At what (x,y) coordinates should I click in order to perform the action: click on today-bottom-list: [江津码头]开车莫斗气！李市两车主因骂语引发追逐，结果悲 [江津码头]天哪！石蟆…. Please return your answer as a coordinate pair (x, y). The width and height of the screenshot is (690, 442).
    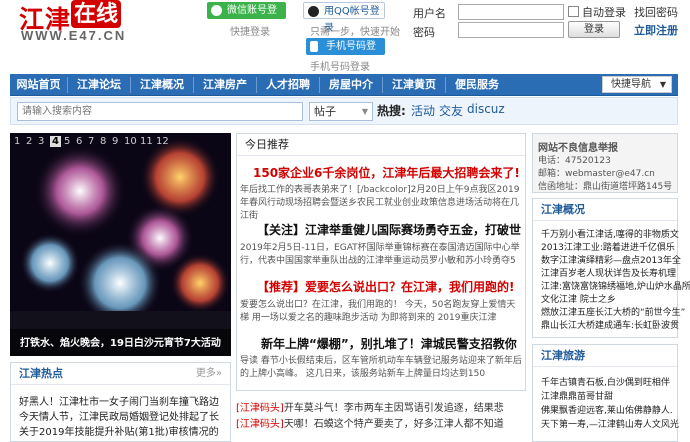
    Looking at the image, I should click on (381, 415).